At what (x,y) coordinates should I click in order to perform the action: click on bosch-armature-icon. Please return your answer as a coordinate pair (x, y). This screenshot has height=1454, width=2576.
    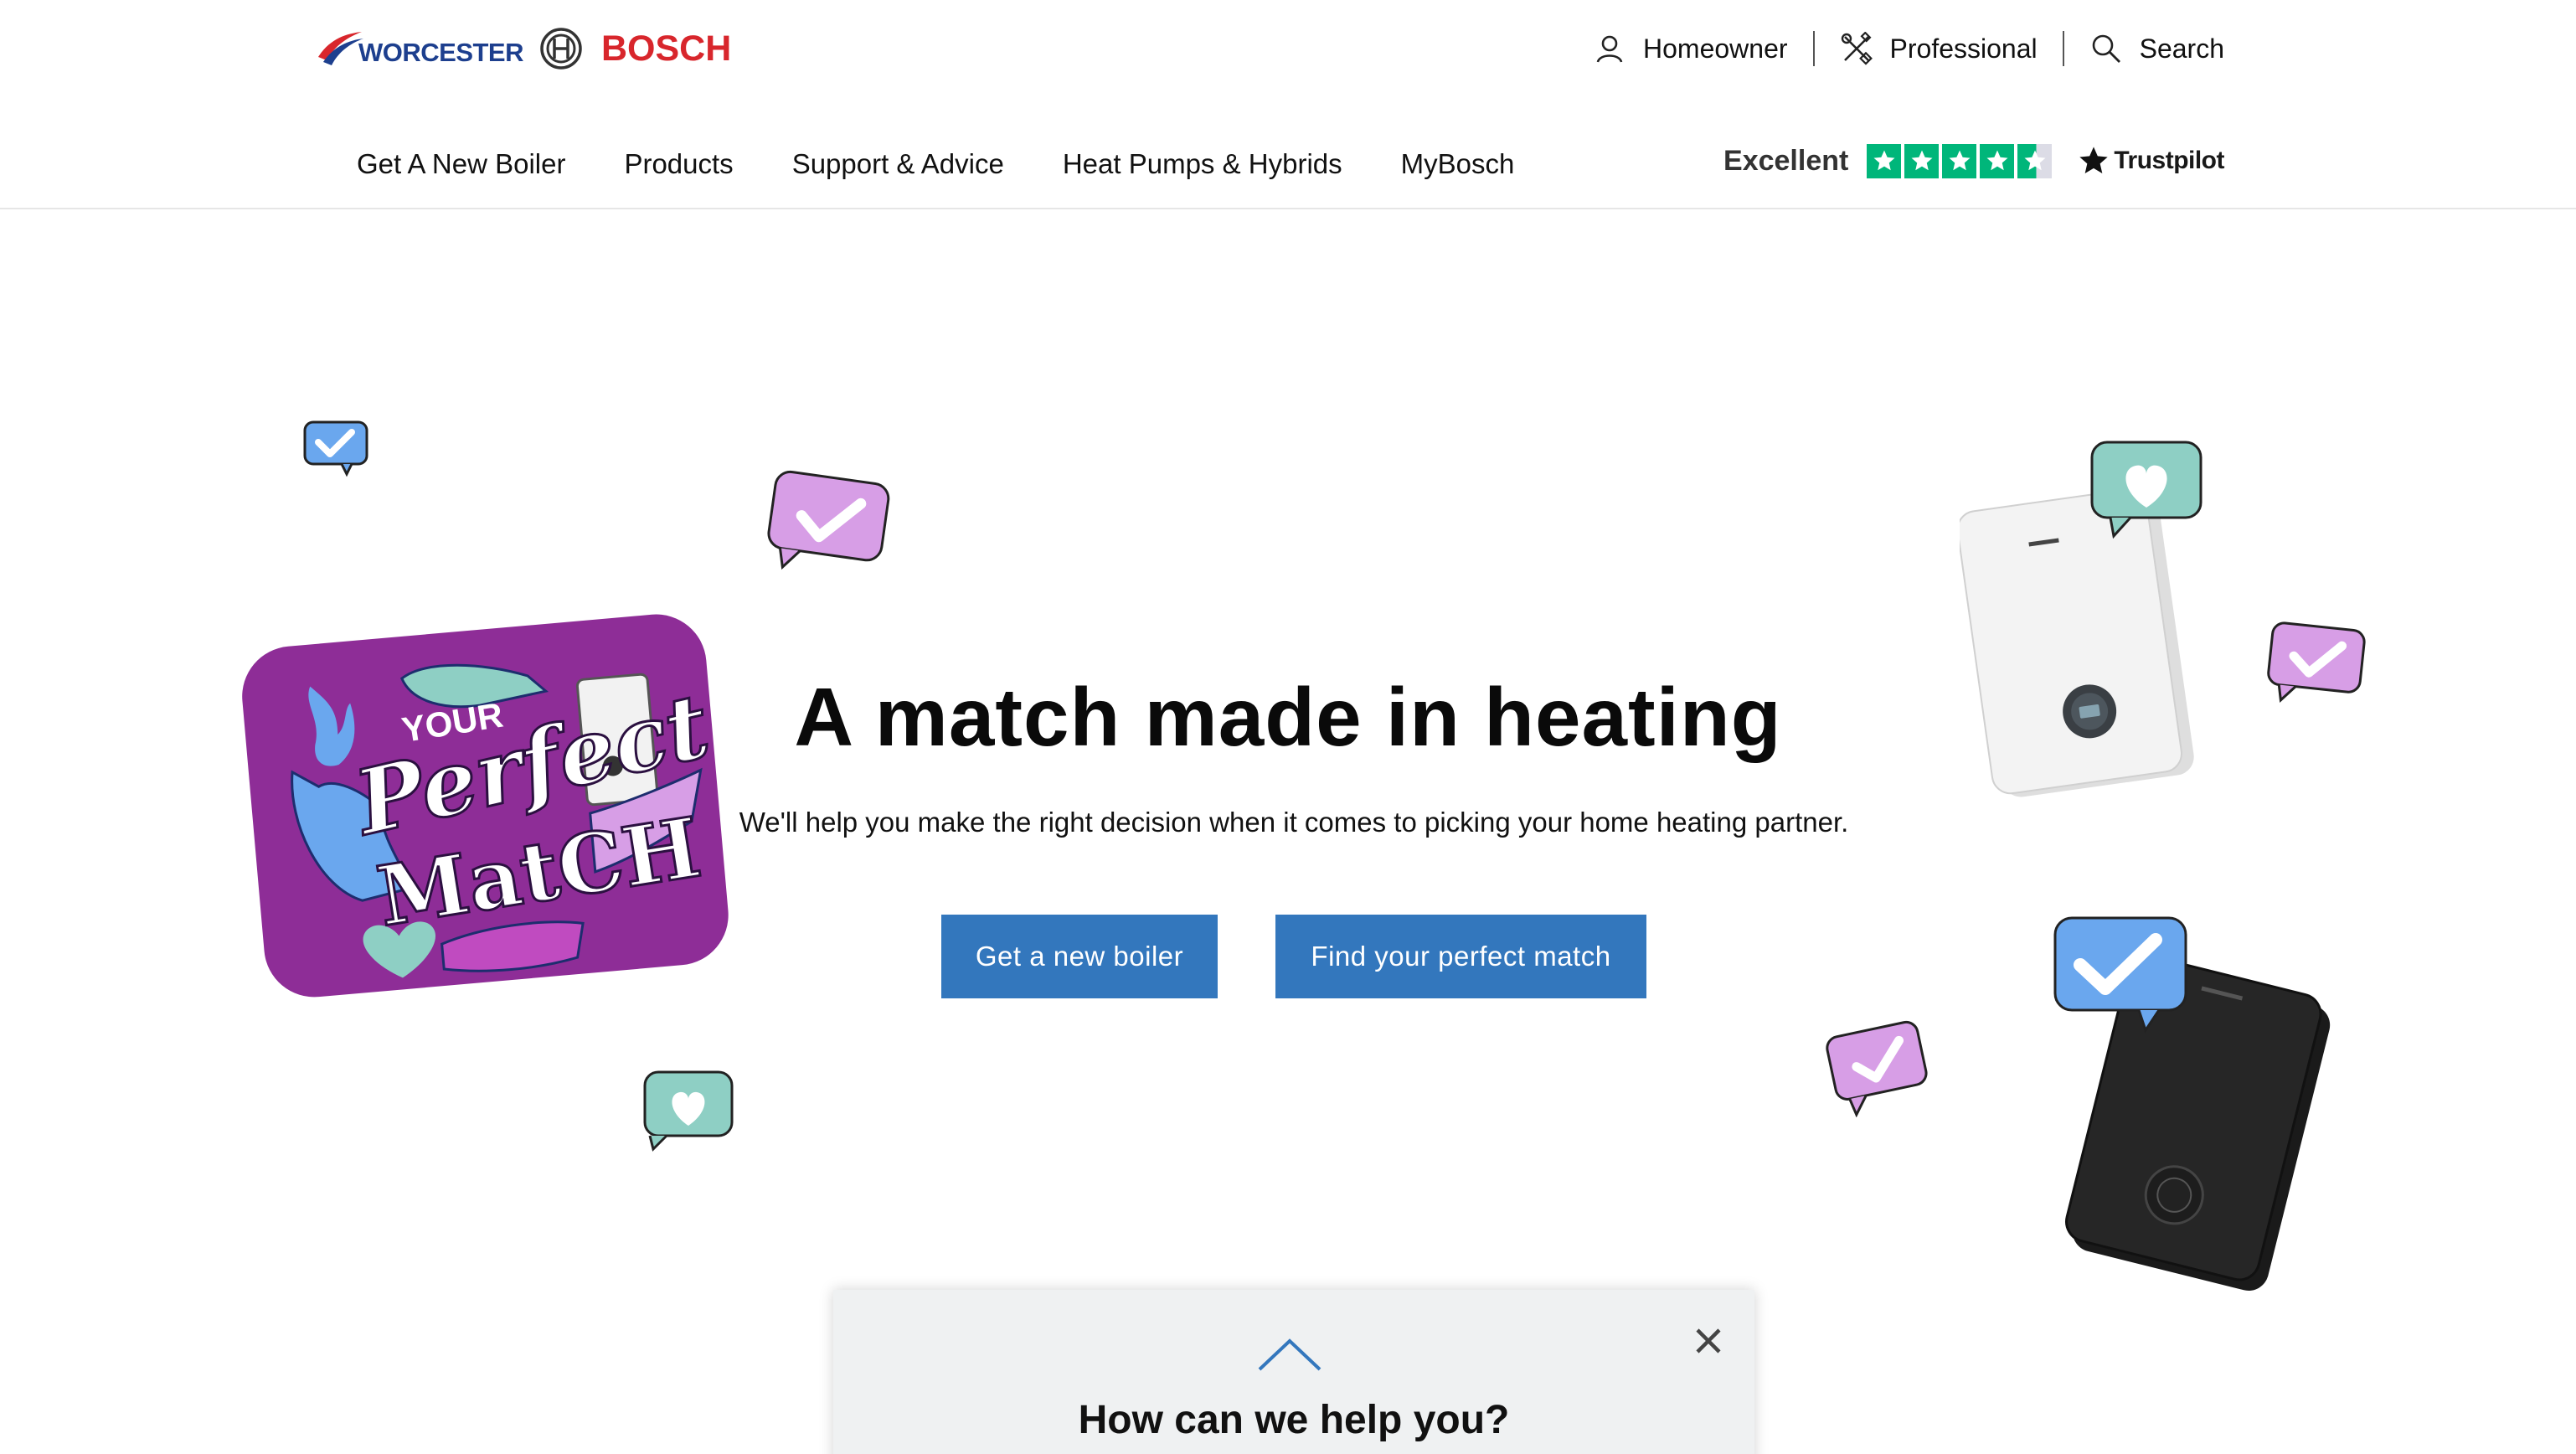
    Looking at the image, I should click on (561, 49).